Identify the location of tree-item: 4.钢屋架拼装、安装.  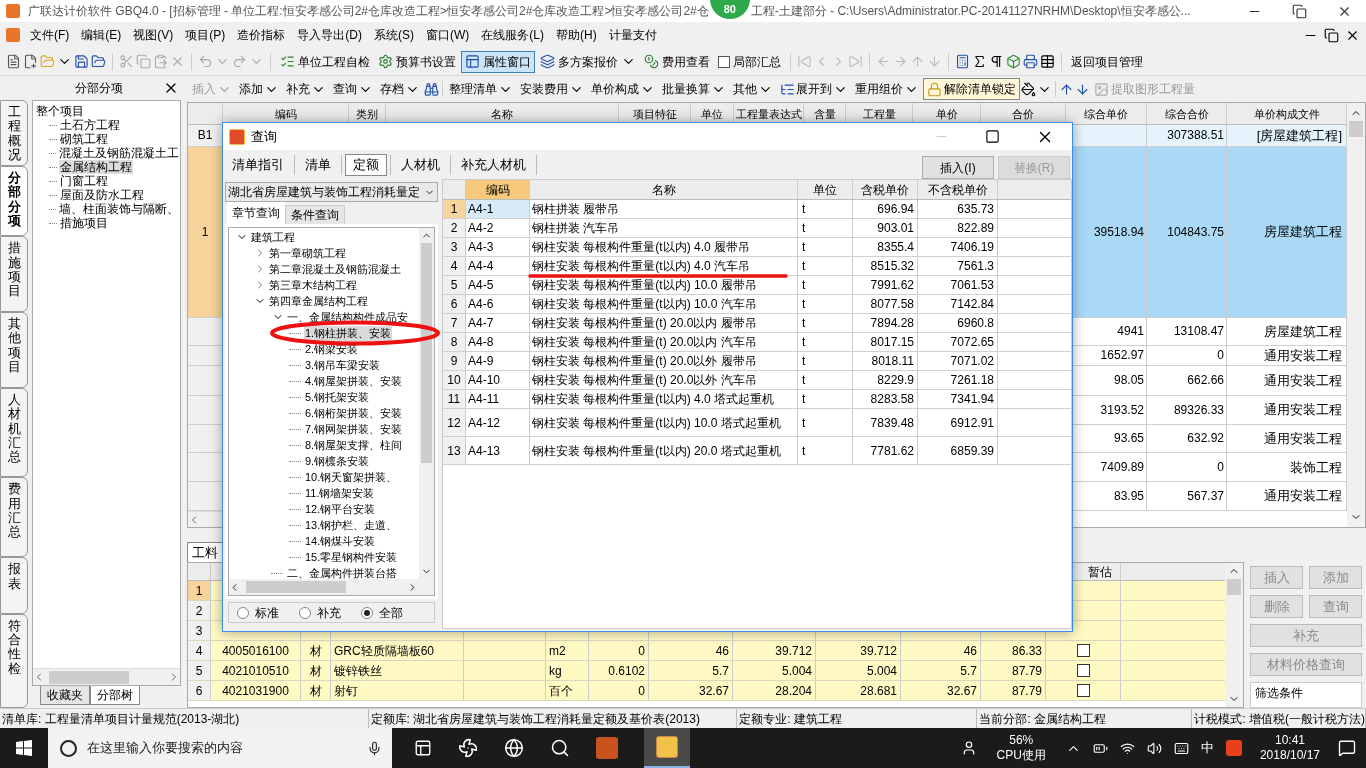
(354, 381).